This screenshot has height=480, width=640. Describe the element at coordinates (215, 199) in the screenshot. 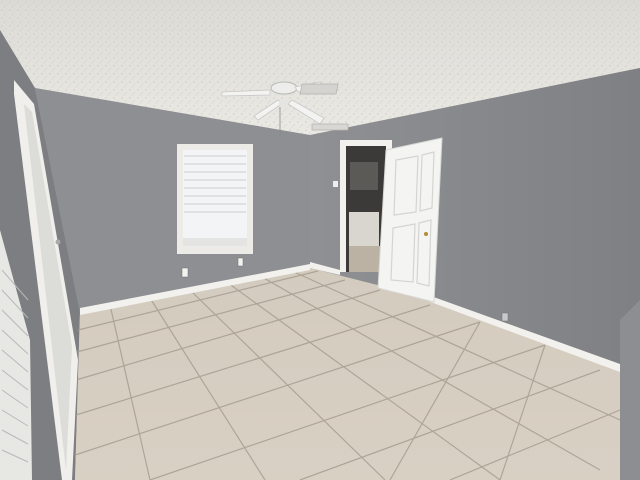

I see `window` at that location.